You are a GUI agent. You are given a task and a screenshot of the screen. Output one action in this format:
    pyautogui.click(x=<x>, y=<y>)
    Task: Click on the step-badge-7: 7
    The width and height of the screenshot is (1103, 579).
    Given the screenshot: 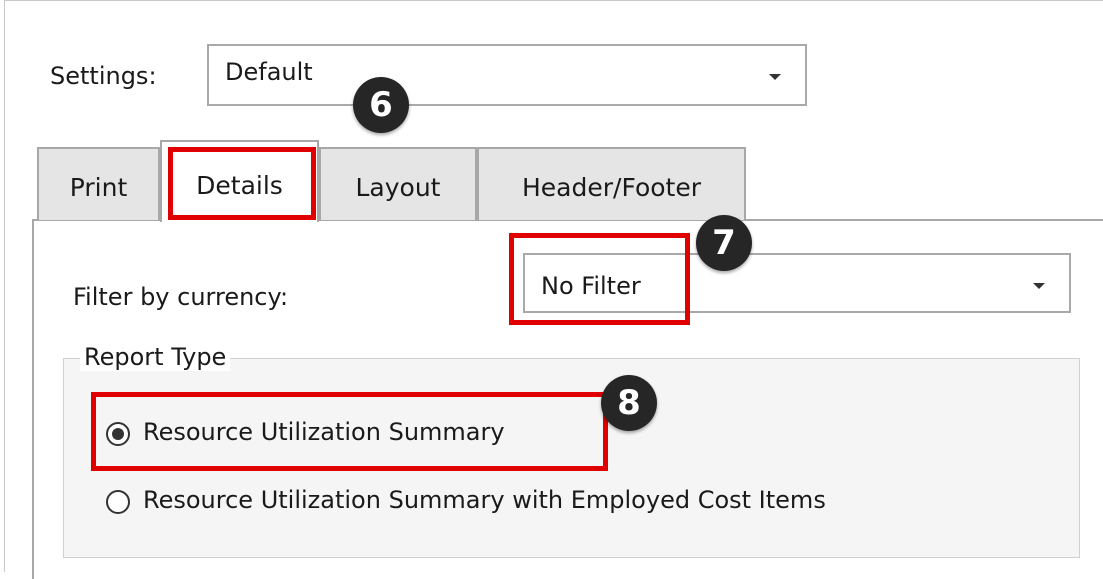 What is the action you would take?
    pyautogui.click(x=724, y=243)
    